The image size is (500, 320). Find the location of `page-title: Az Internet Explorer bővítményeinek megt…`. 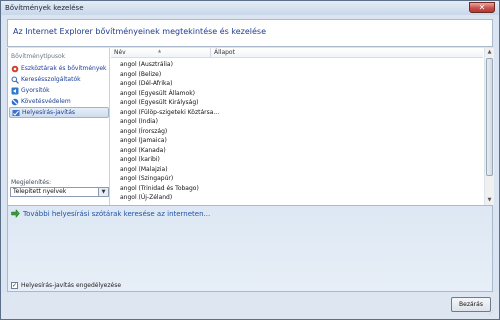

page-title: Az Internet Explorer bővítményeinek megt… is located at coordinates (139, 31).